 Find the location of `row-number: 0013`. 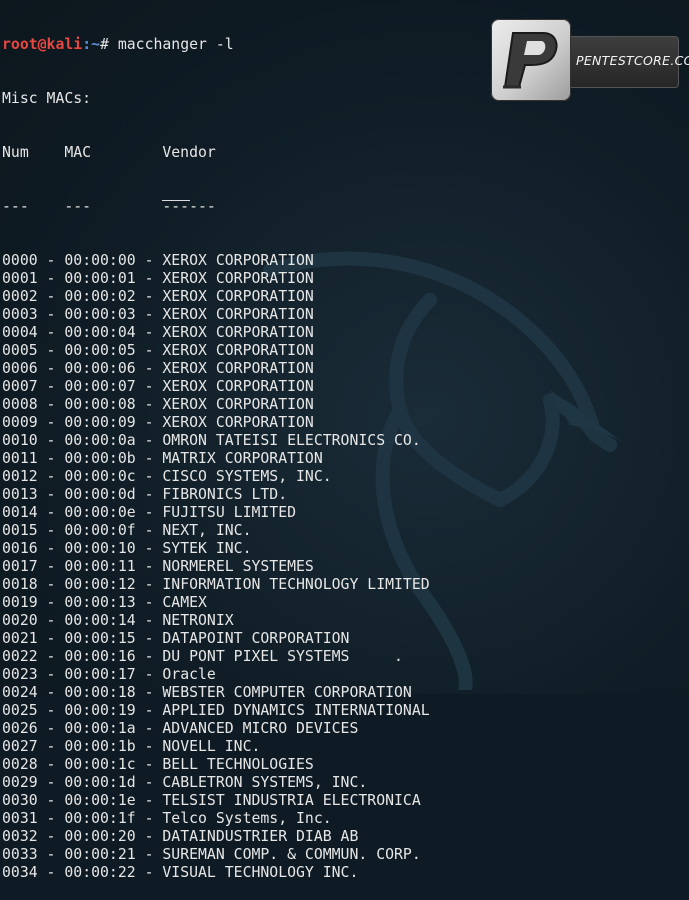

row-number: 0013 is located at coordinates (20, 494).